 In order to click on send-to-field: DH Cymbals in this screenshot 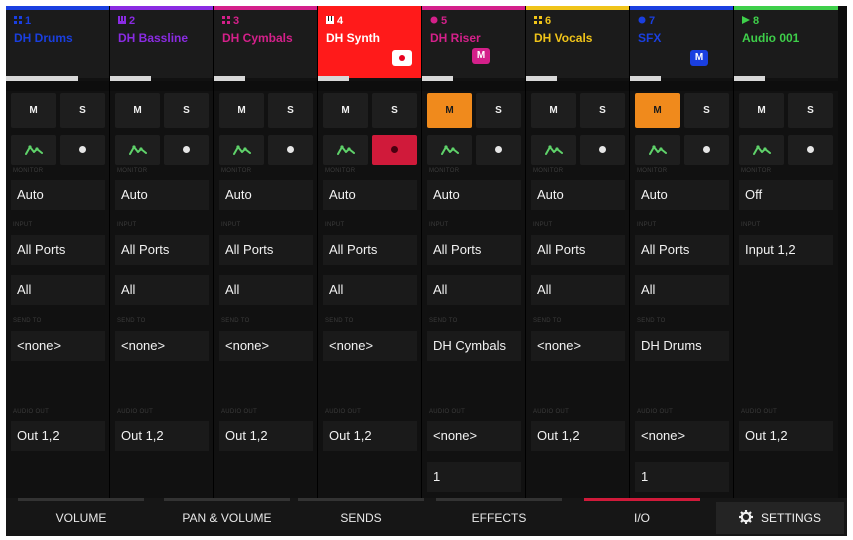, I will do `click(474, 346)`.